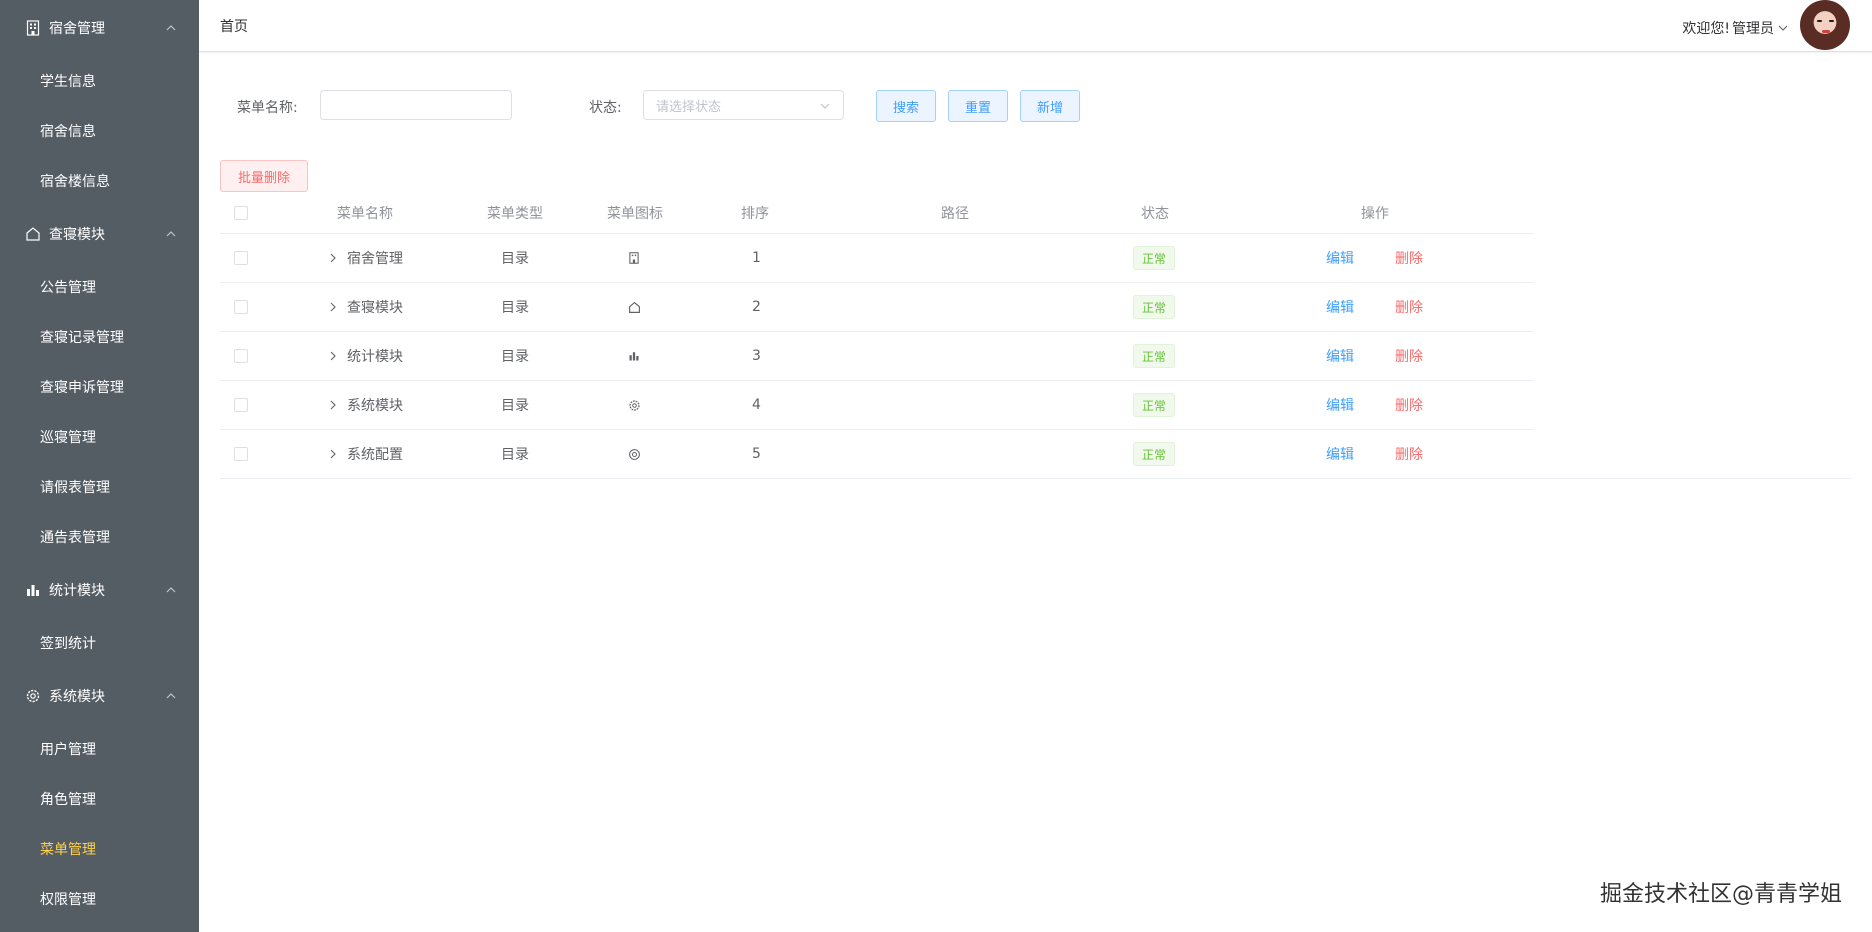  What do you see at coordinates (756, 356) in the screenshot?
I see `sort-cell: 3` at bounding box center [756, 356].